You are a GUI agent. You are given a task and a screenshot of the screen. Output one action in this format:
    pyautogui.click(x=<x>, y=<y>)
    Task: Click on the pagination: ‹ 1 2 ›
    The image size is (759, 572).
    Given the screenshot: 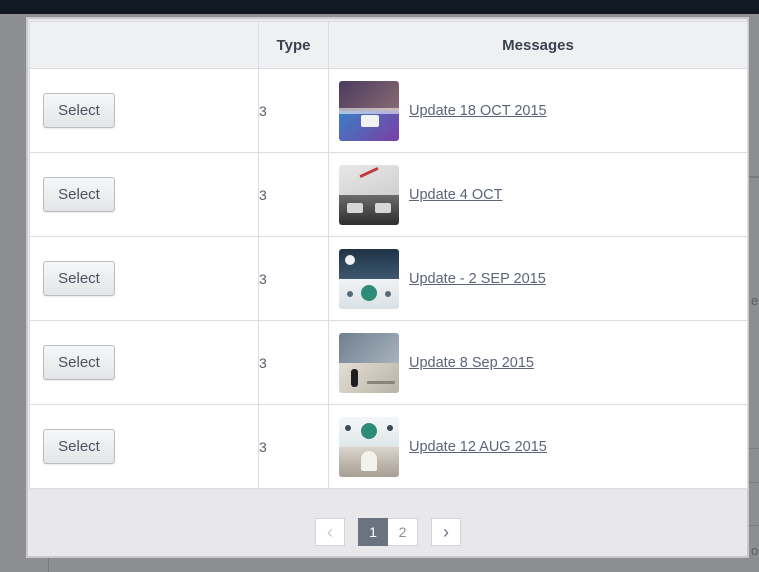 What is the action you would take?
    pyautogui.click(x=388, y=532)
    